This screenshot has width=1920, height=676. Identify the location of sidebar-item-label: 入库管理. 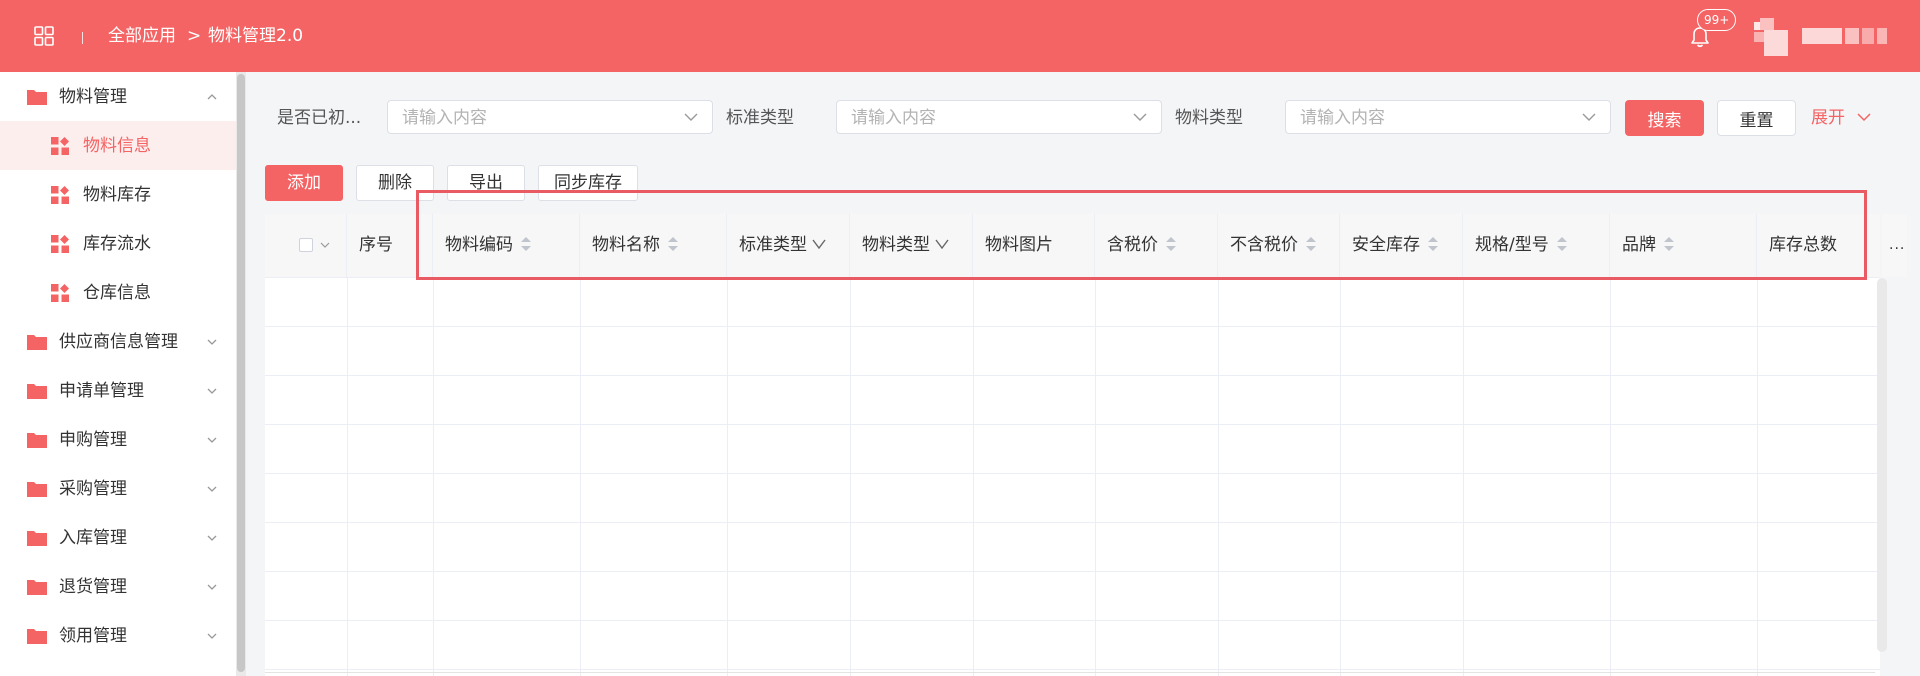
(93, 538).